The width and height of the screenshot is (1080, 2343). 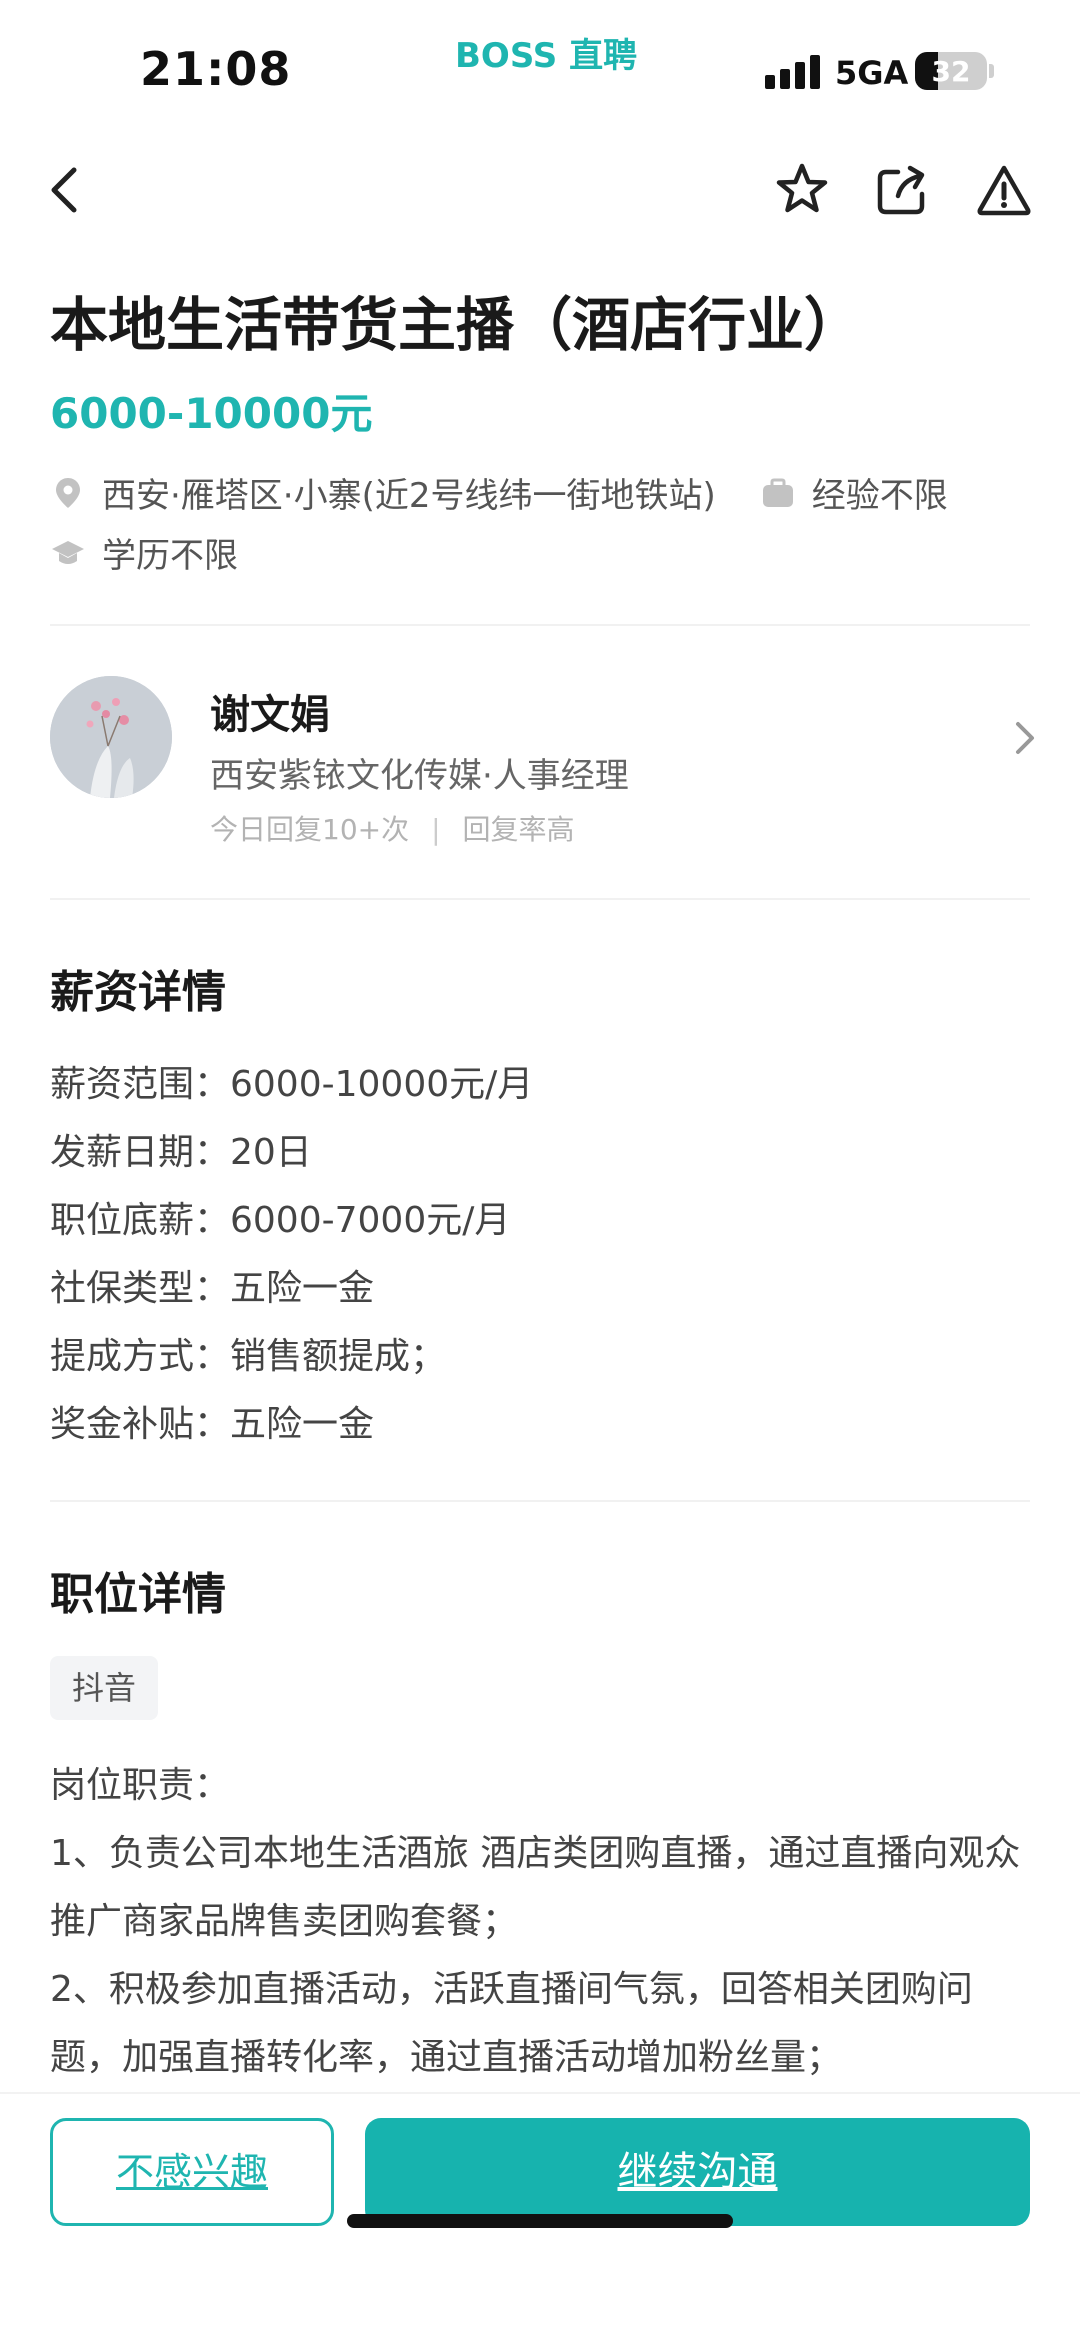 I want to click on battery-icon: 32, so click(x=951, y=71).